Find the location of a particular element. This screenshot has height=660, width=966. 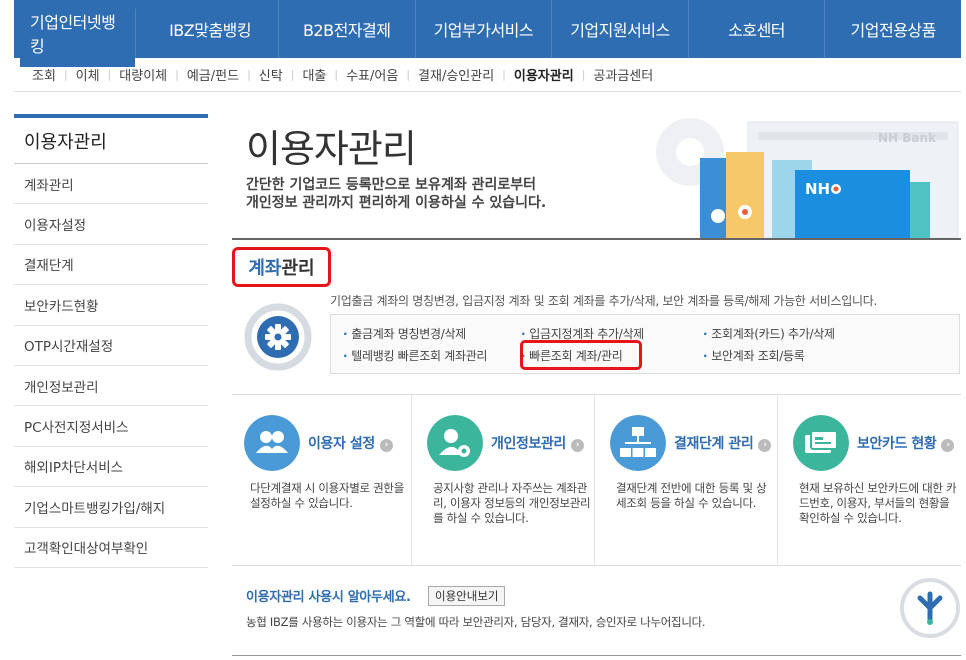

highlight-frame is located at coordinates (581, 355).